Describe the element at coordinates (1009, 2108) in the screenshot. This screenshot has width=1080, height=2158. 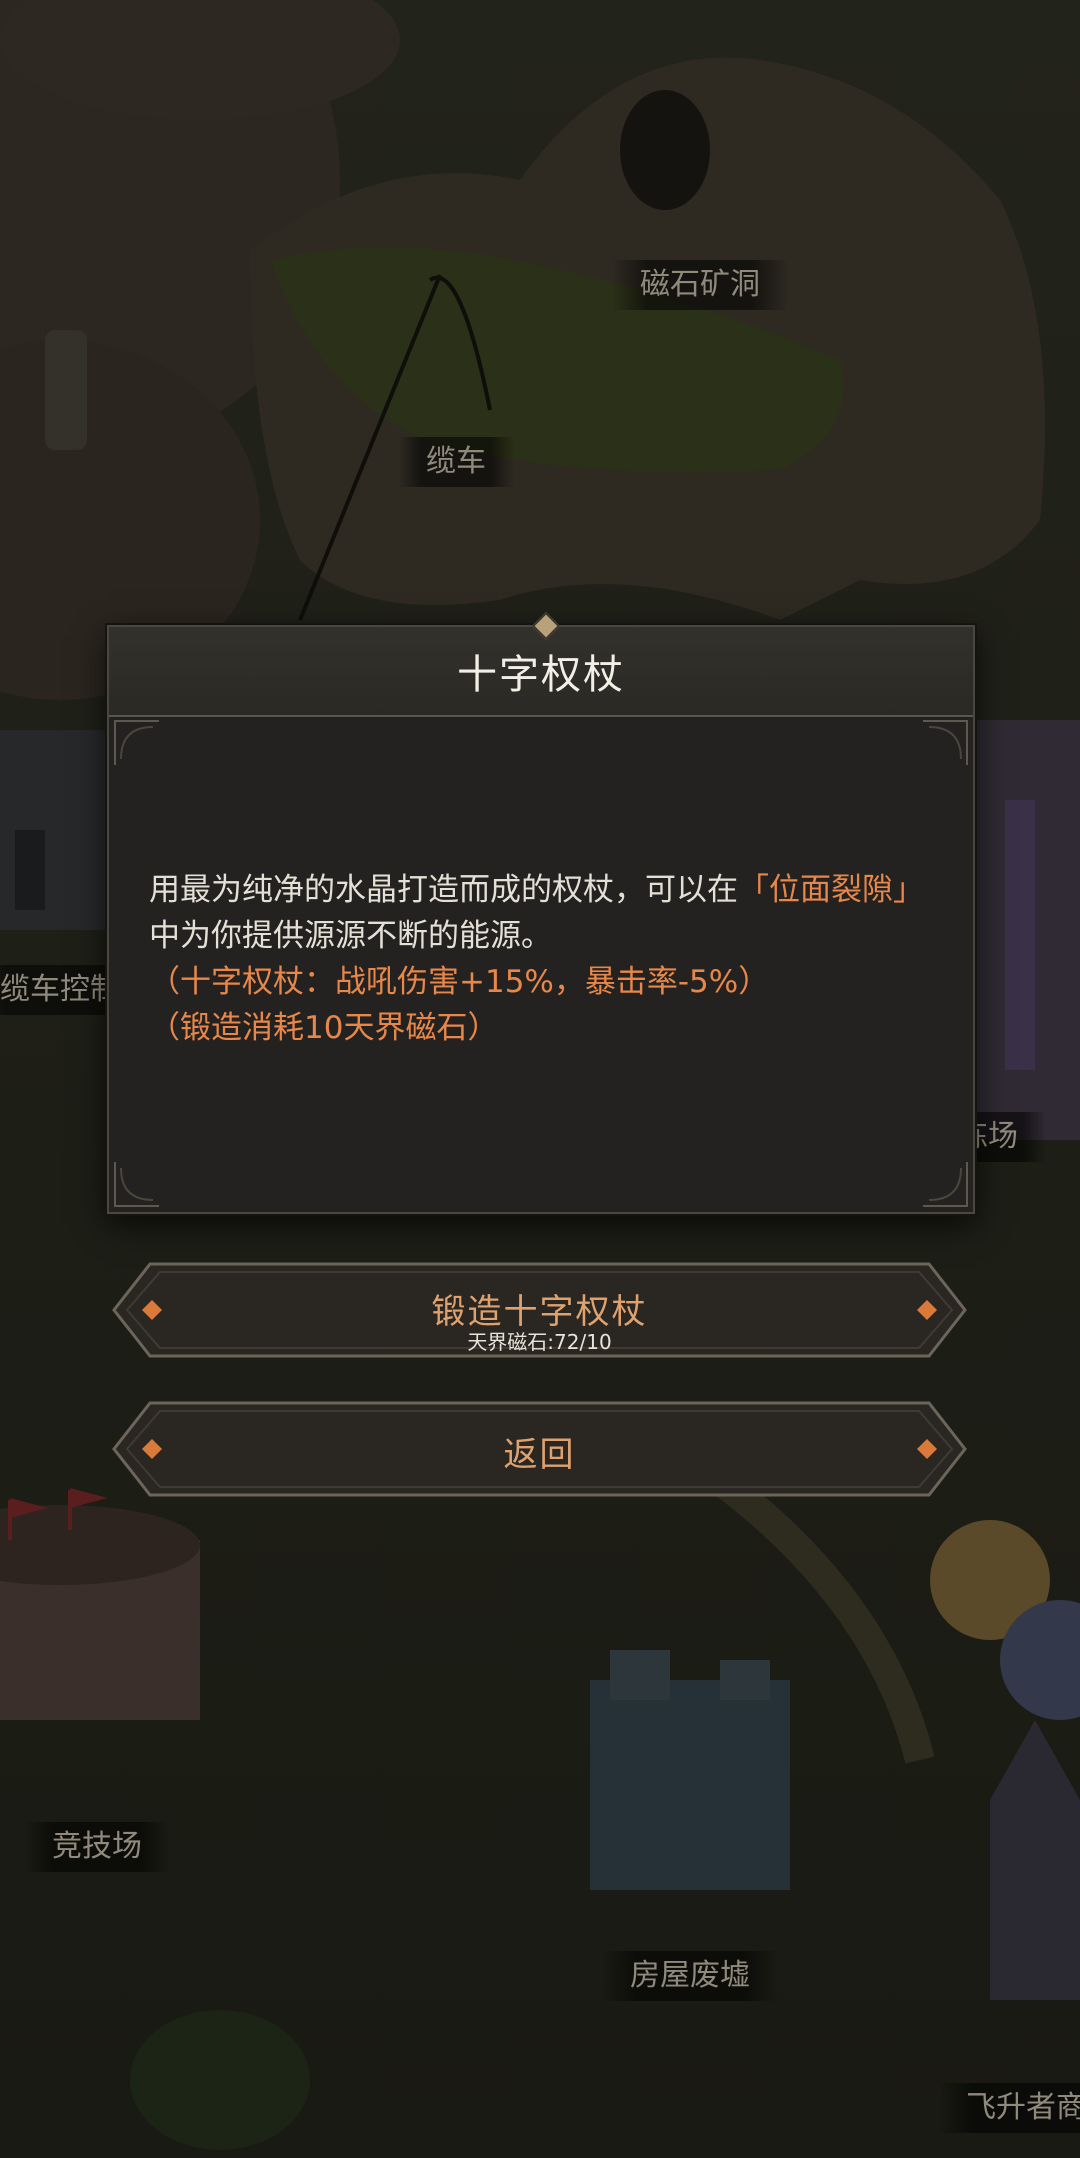
I see `map-label-ascender-shop: 飞升者商` at that location.